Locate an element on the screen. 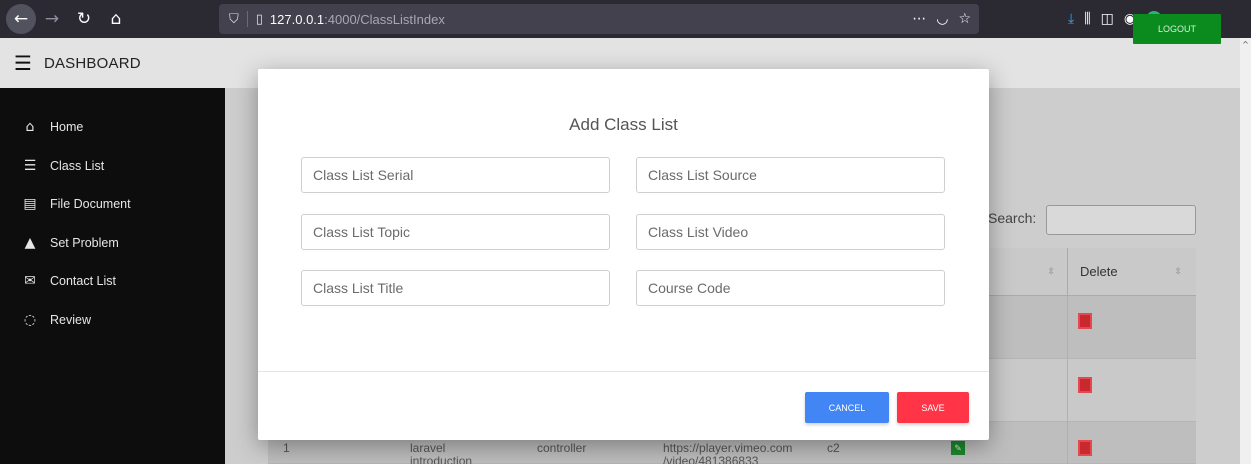 This screenshot has width=1251, height=464. page-scrollbar is located at coordinates (1245, 251).